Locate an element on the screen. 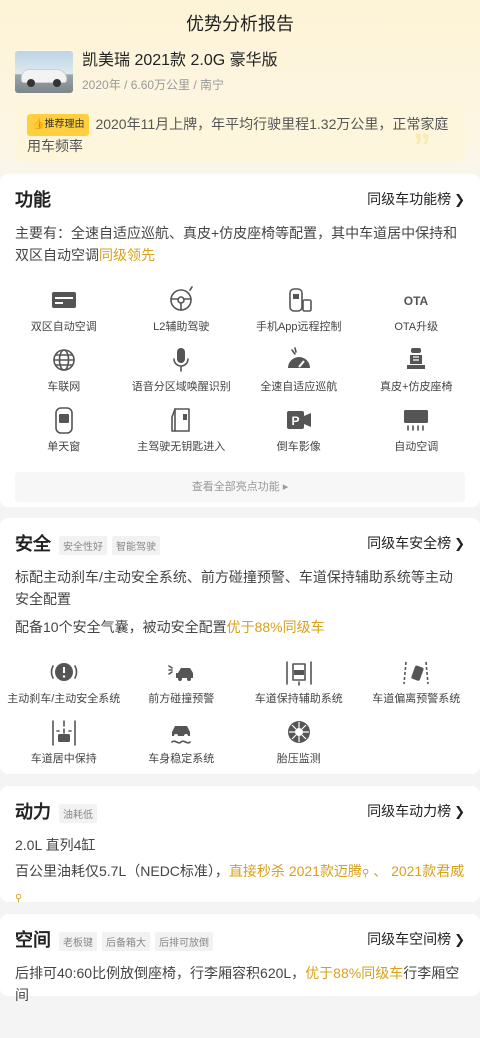  function-feature-label: 双区自动空调 is located at coordinates (63, 327).